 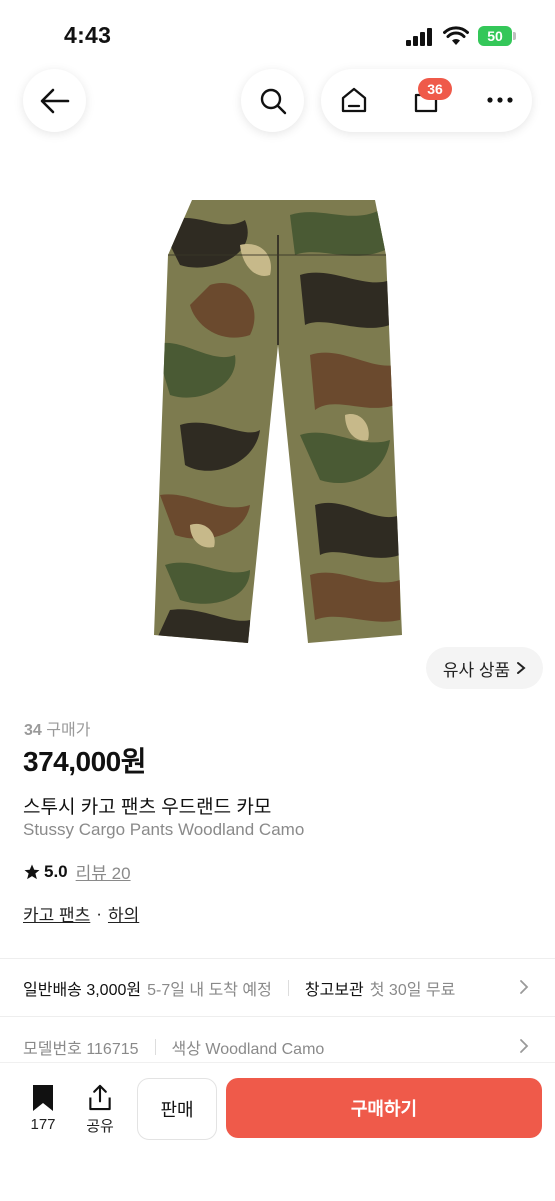 I want to click on home-icon, so click(x=354, y=100).